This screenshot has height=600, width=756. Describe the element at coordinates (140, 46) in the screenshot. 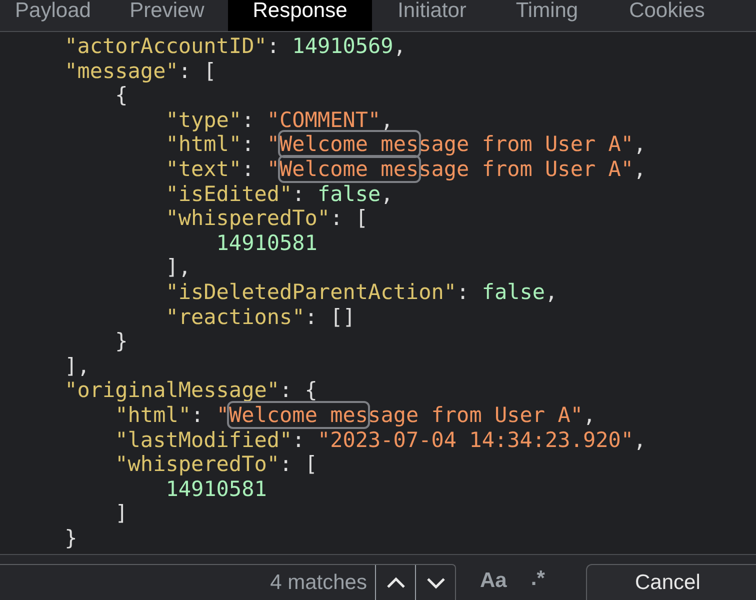

I see `json-key: "actorAccountID"` at that location.